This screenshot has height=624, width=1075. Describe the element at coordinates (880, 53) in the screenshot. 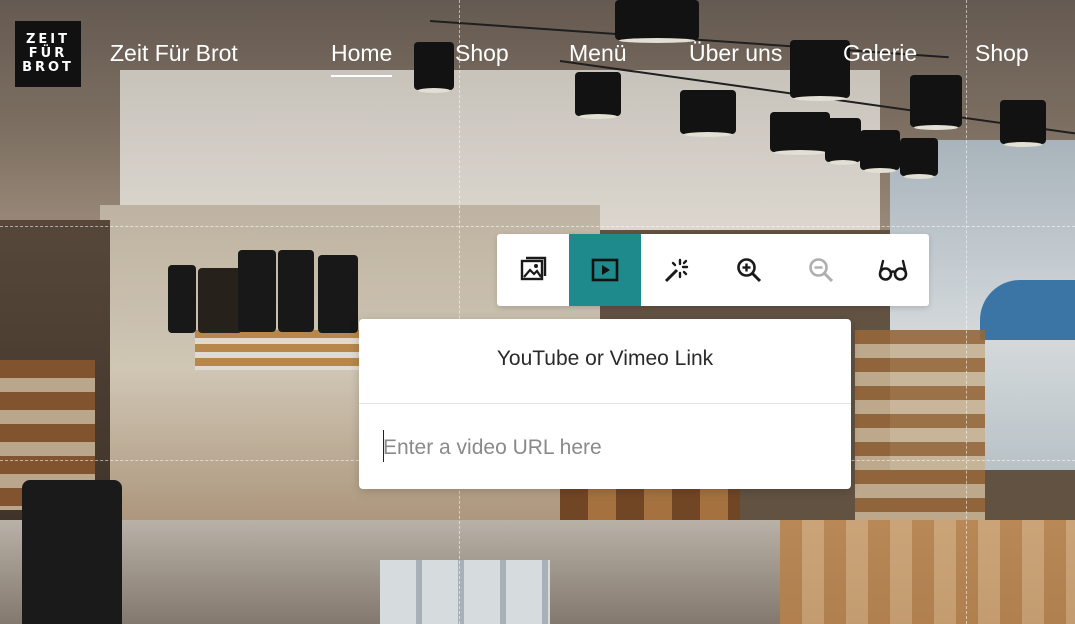

I see `nav-item-gallery: Galerie` at that location.